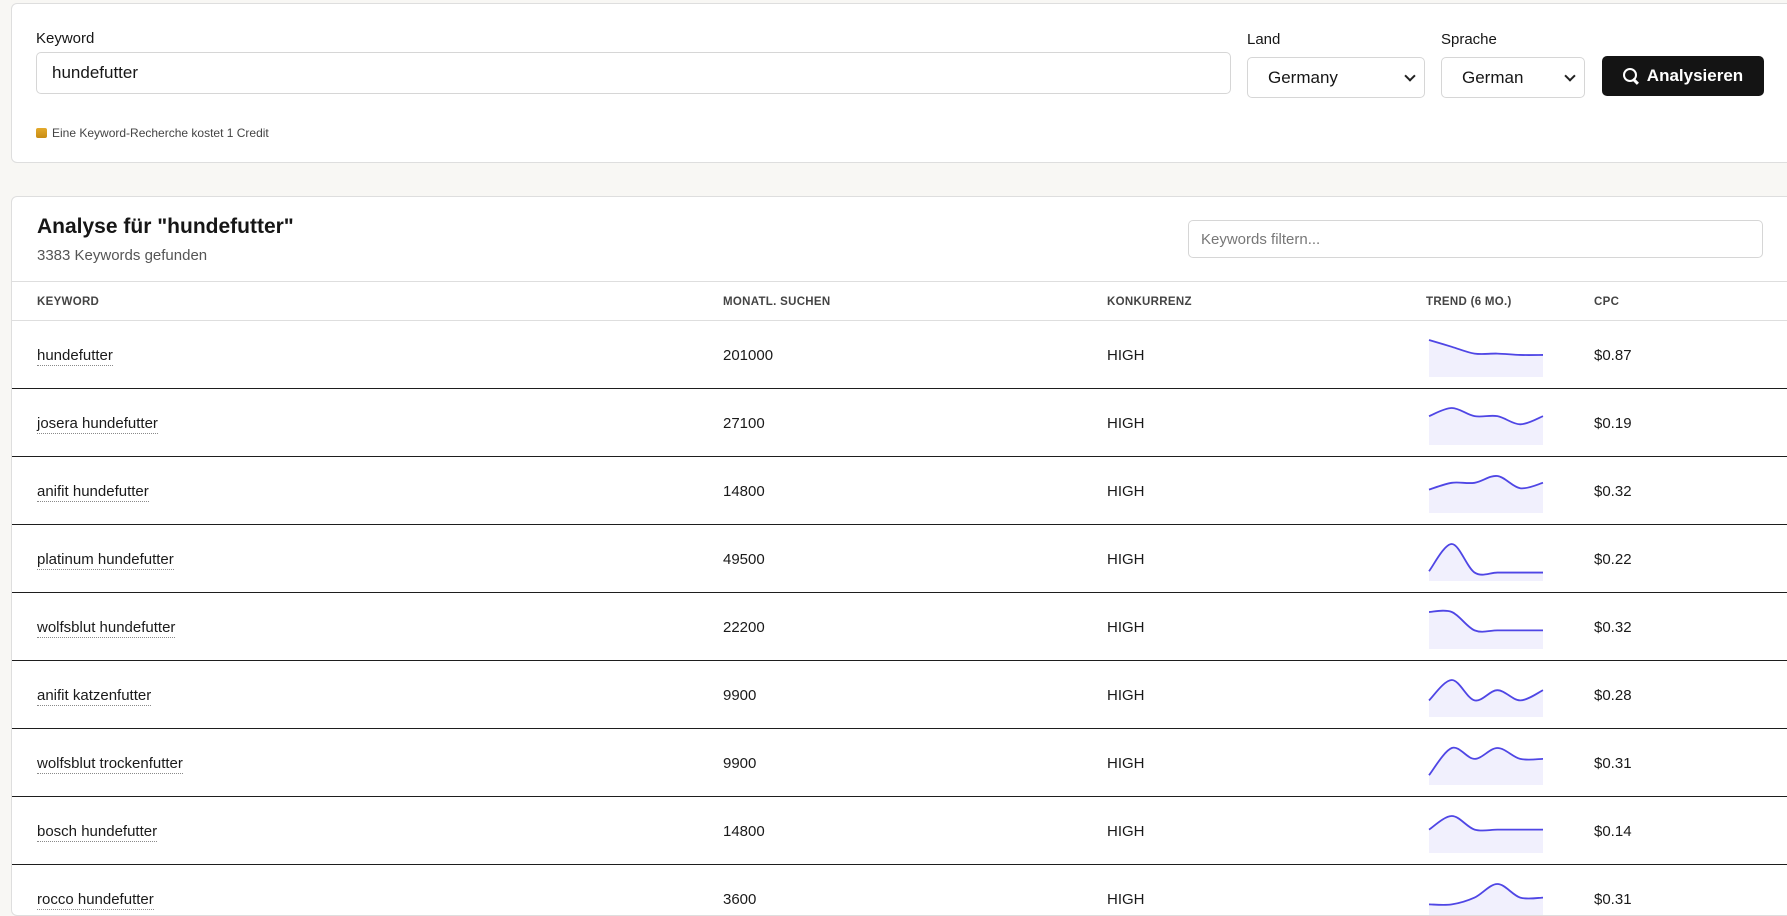  Describe the element at coordinates (1613, 355) in the screenshot. I see `cpc-cell: $0.87` at that location.